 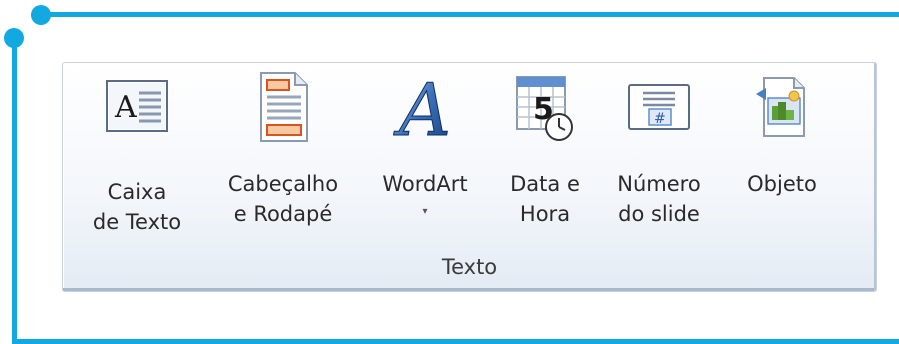 What do you see at coordinates (545, 164) in the screenshot?
I see `data-hora-button: 5 Data e Hora` at bounding box center [545, 164].